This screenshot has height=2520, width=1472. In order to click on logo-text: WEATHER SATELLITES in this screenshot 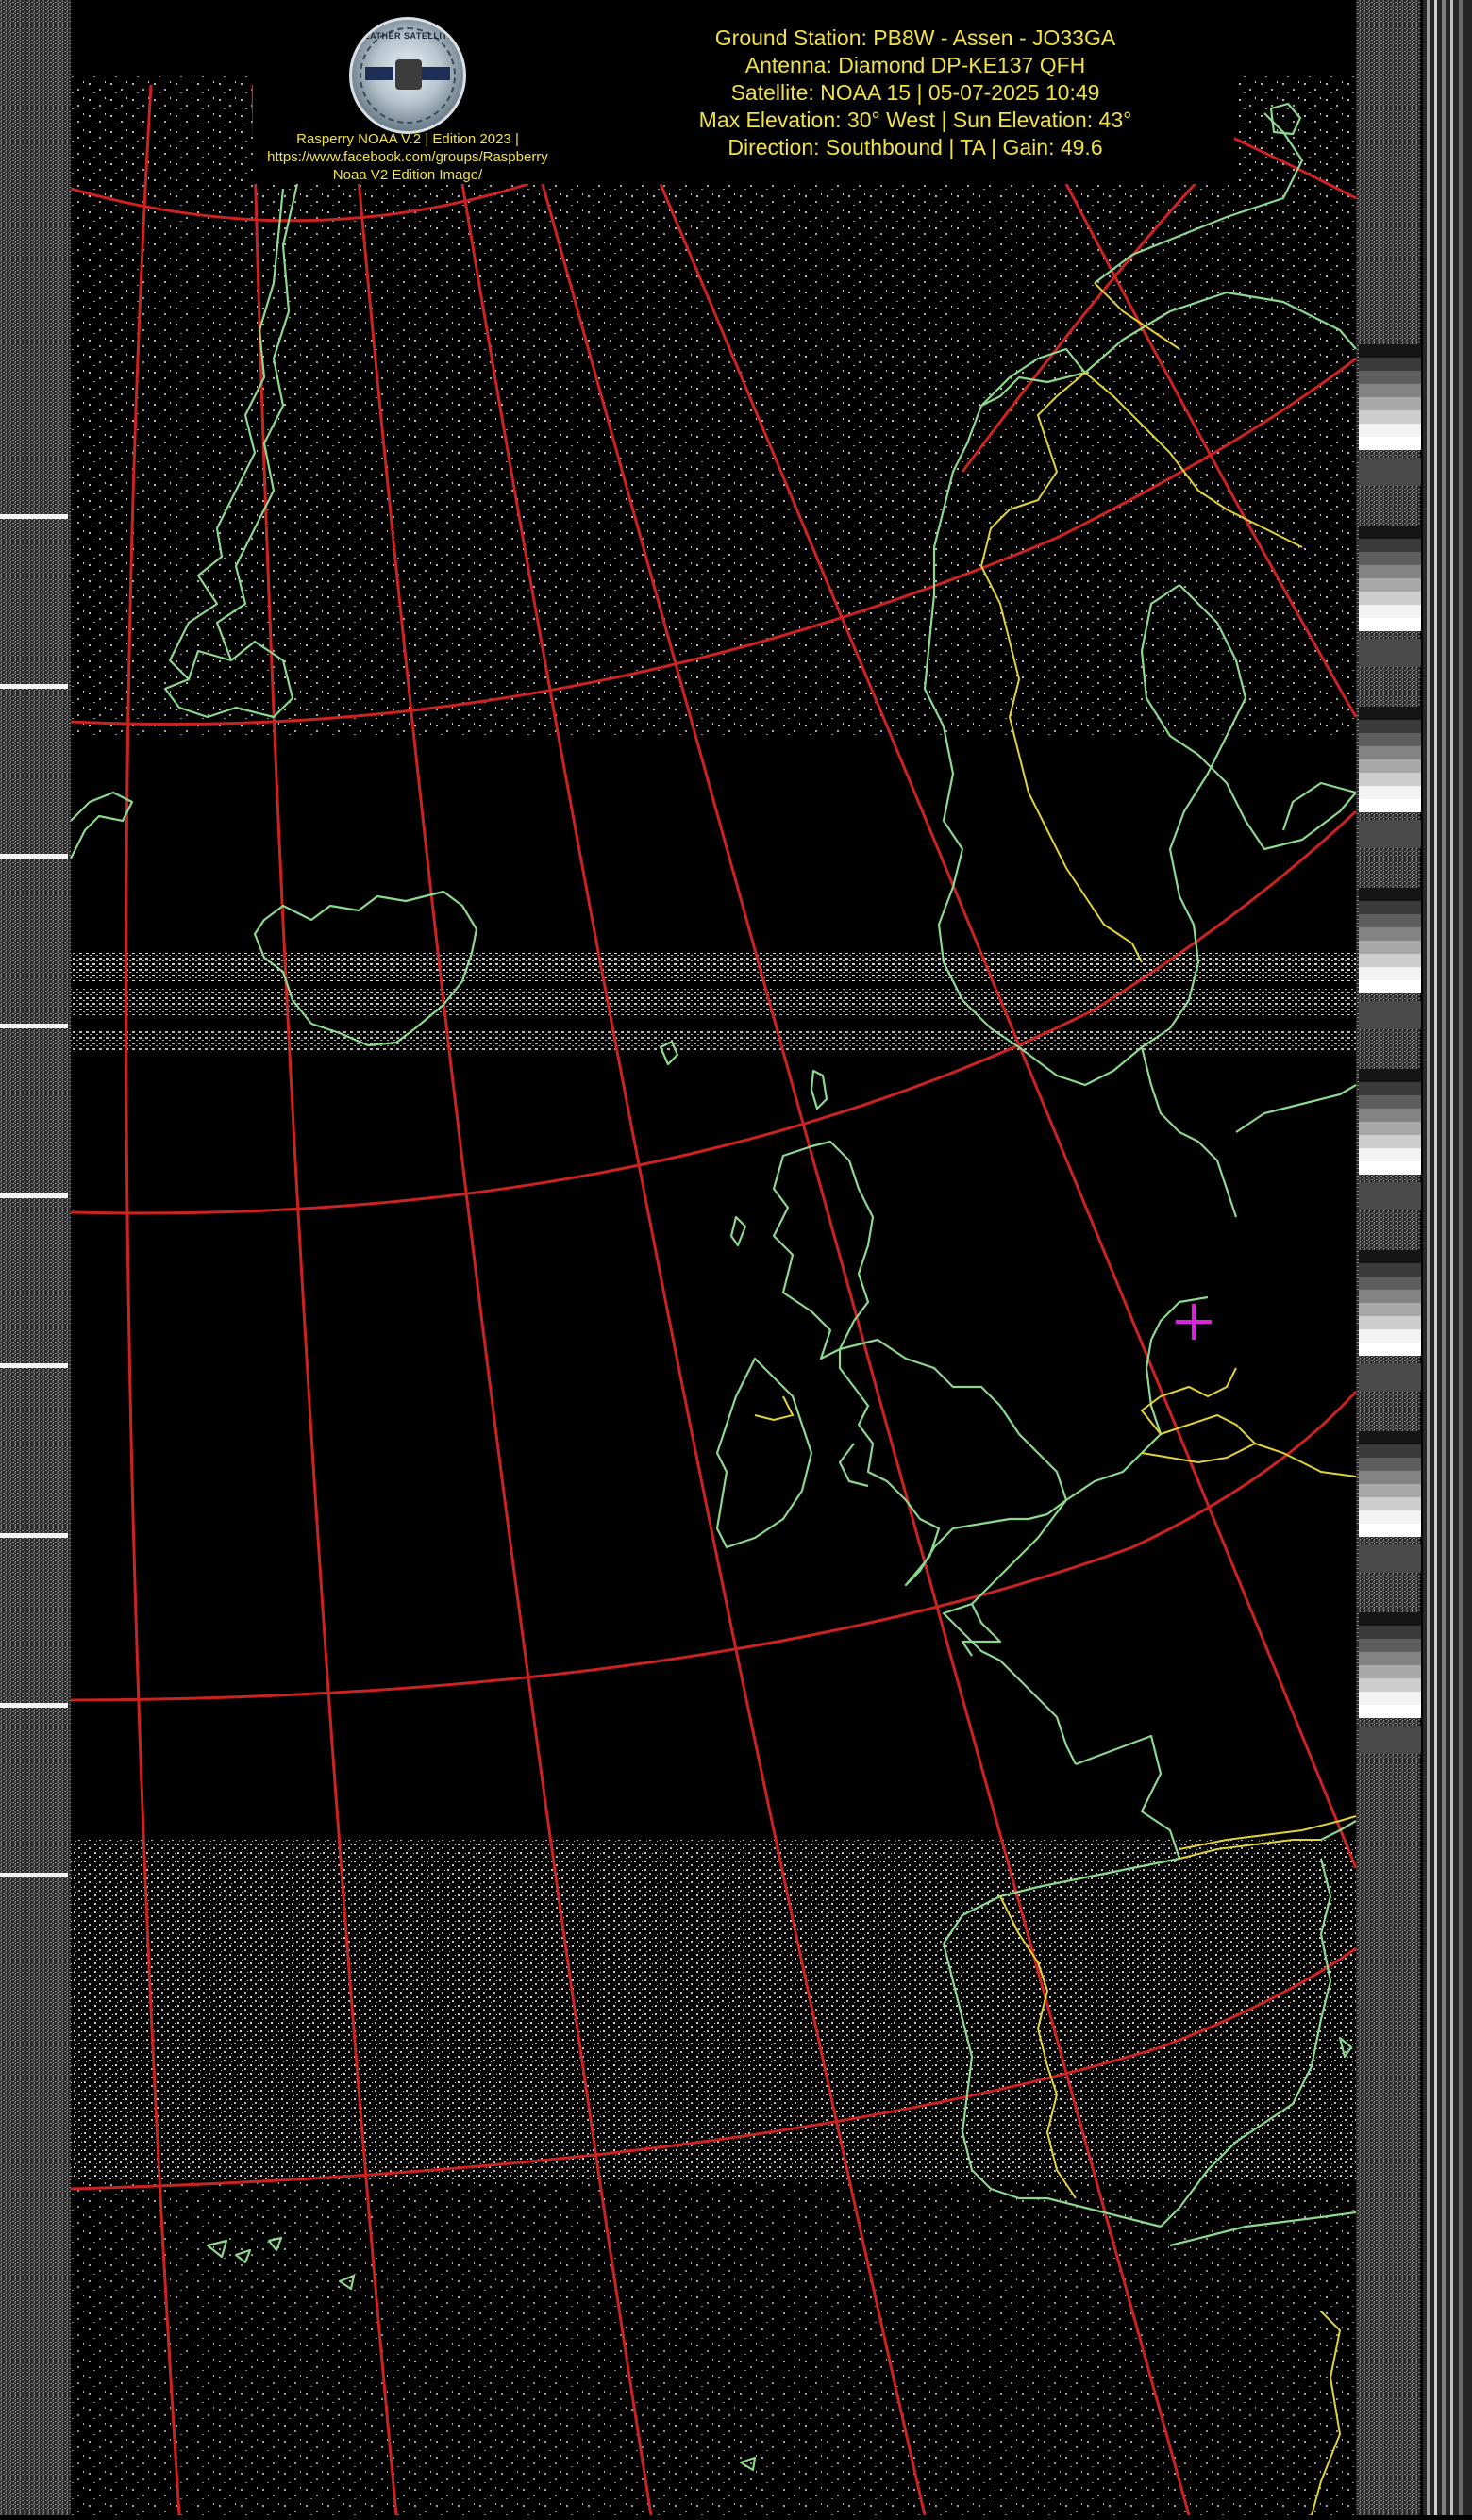, I will do `click(407, 36)`.